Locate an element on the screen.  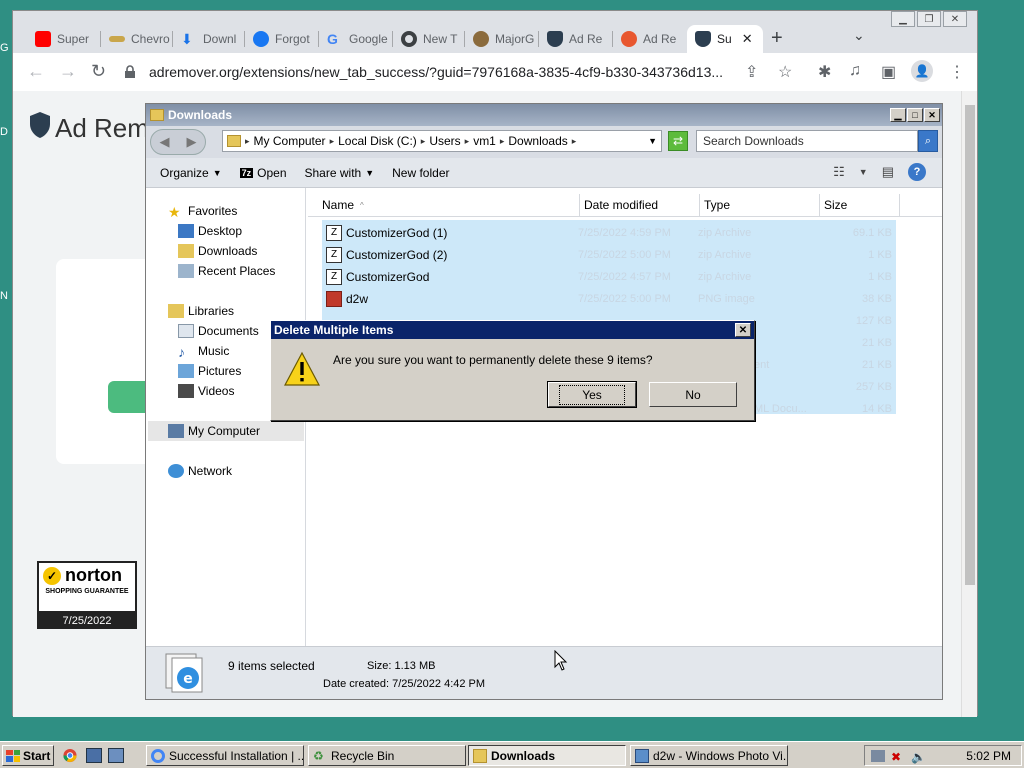
new-folder-button: New folder is located at coordinates (420, 173).